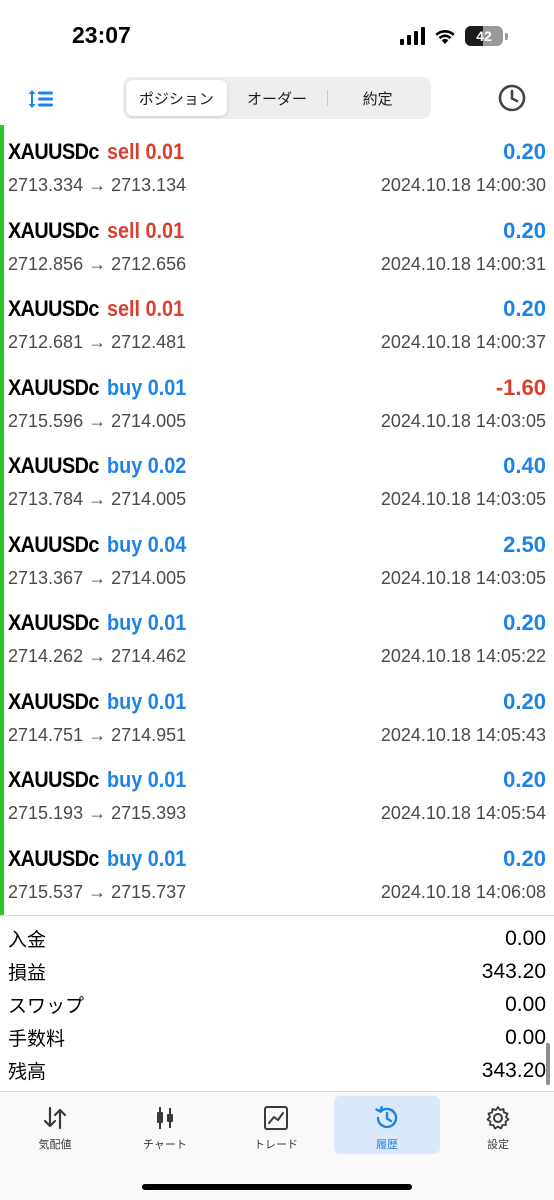  What do you see at coordinates (149, 891) in the screenshot?
I see `trade-close-price: 2715.737` at bounding box center [149, 891].